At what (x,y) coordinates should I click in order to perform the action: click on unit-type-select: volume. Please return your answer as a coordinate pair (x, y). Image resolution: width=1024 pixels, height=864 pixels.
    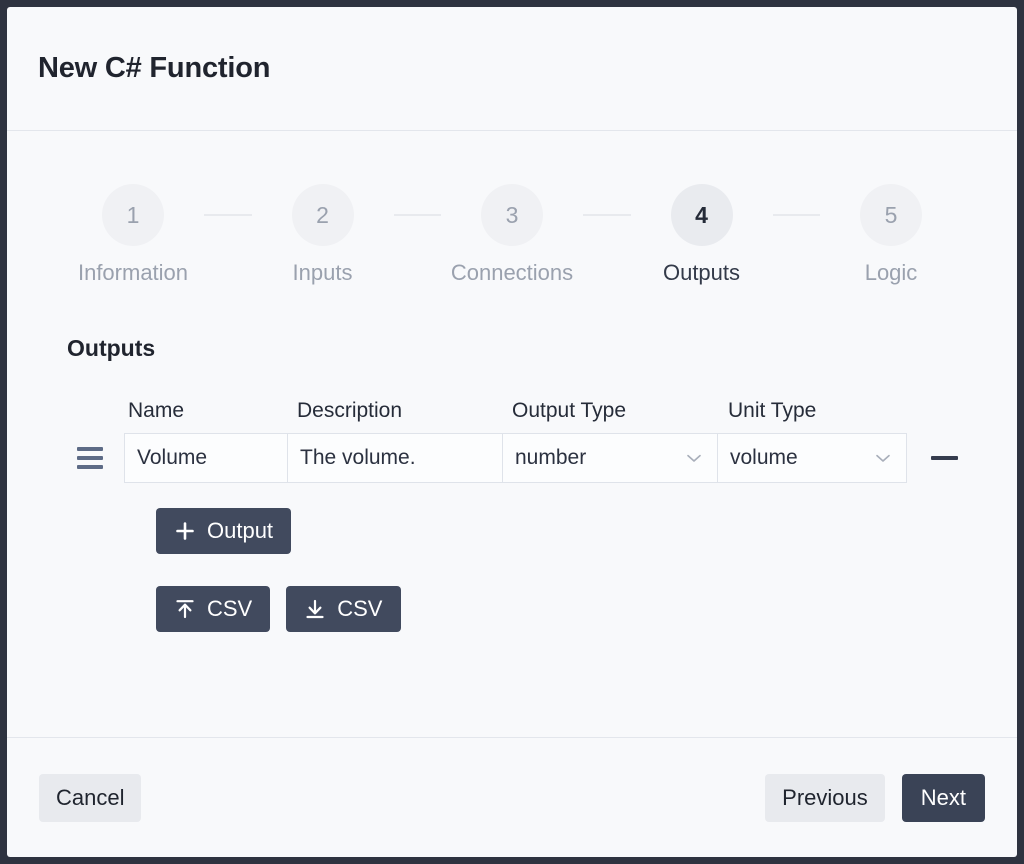
    Looking at the image, I should click on (812, 458).